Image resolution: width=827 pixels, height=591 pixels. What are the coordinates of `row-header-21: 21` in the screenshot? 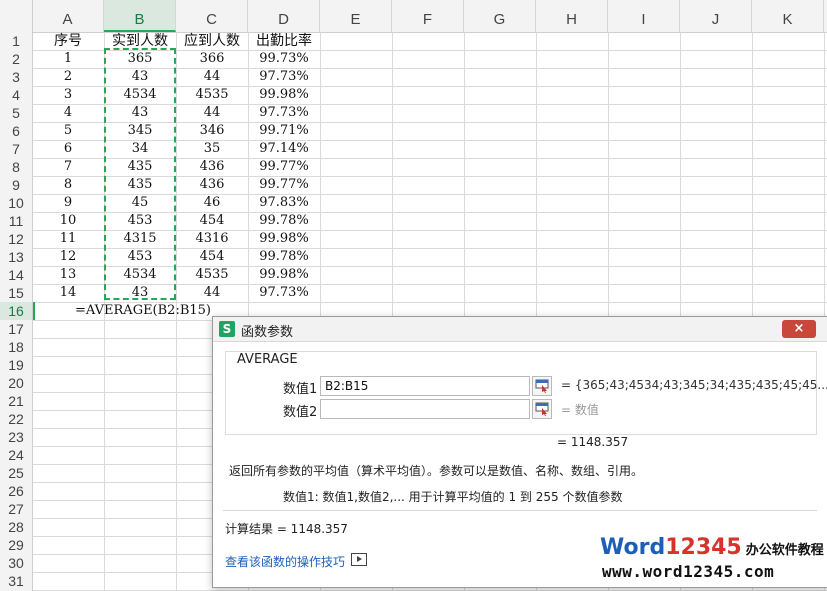 It's located at (16, 401).